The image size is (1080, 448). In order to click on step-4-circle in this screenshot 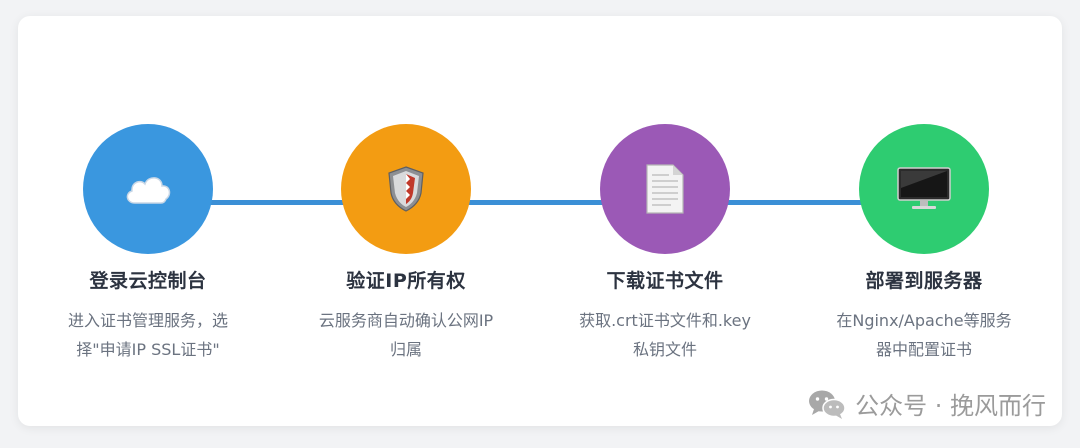, I will do `click(924, 189)`.